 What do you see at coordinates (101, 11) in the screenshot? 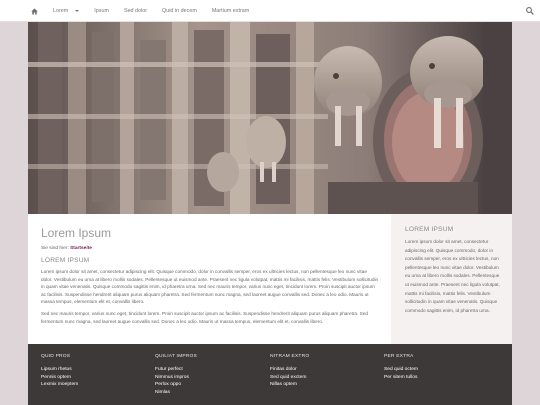
I see `nav-item-ipsum: Ipsum` at bounding box center [101, 11].